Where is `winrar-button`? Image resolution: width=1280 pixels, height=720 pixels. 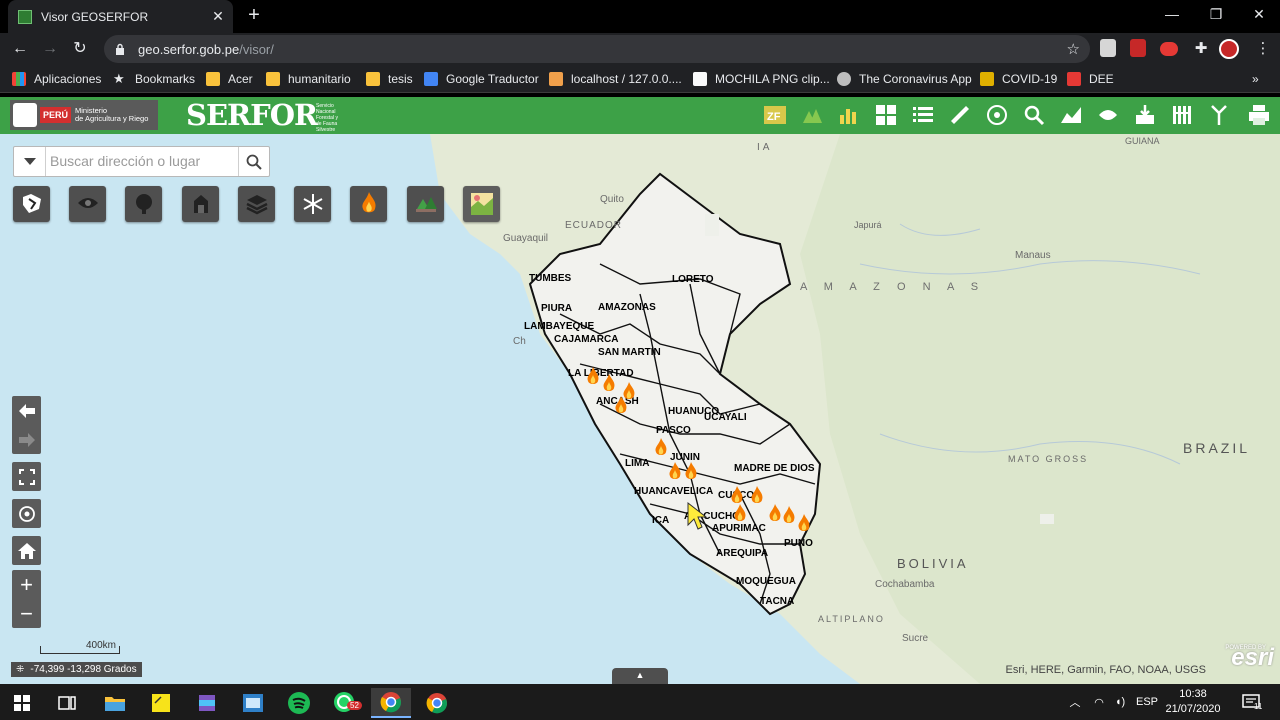
winrar-button is located at coordinates (207, 703).